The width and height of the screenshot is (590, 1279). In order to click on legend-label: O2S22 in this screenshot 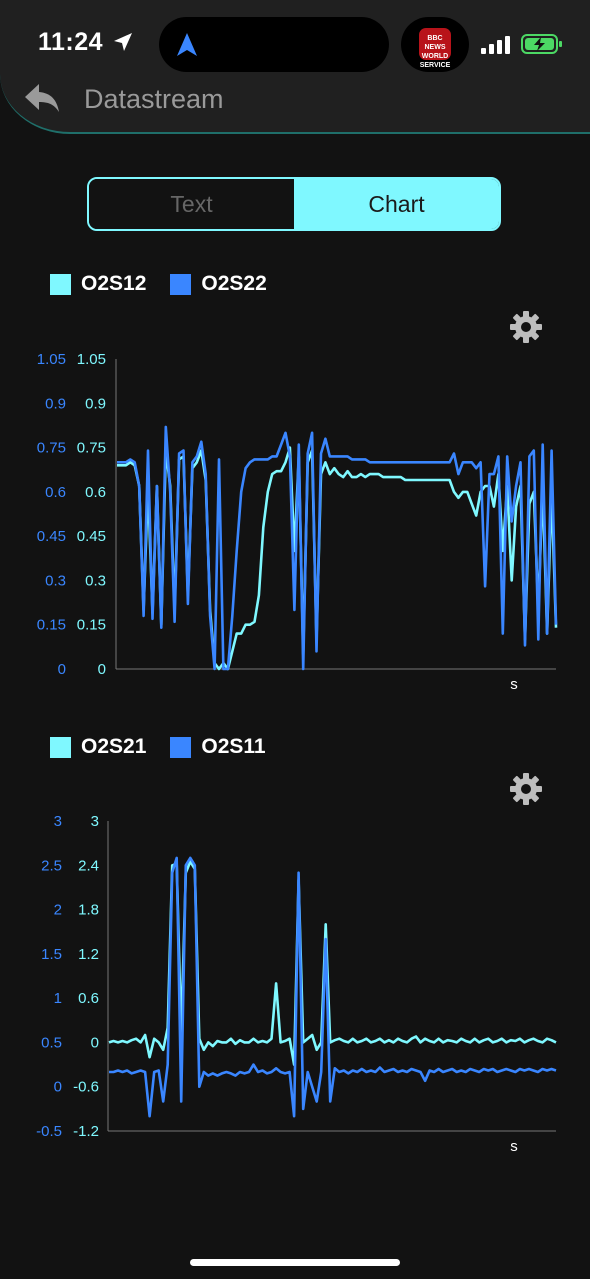, I will do `click(234, 283)`.